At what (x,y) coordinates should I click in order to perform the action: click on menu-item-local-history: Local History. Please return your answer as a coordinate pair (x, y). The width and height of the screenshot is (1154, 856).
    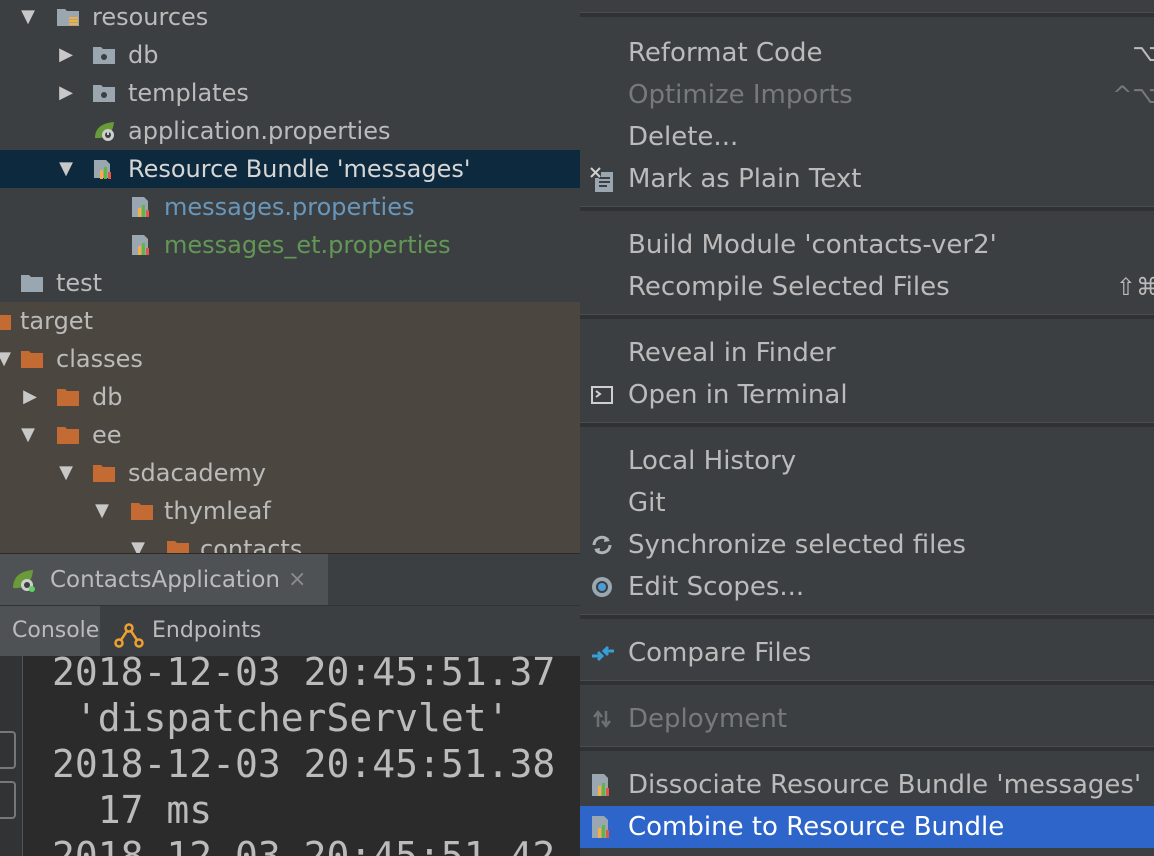
    Looking at the image, I should click on (867, 461).